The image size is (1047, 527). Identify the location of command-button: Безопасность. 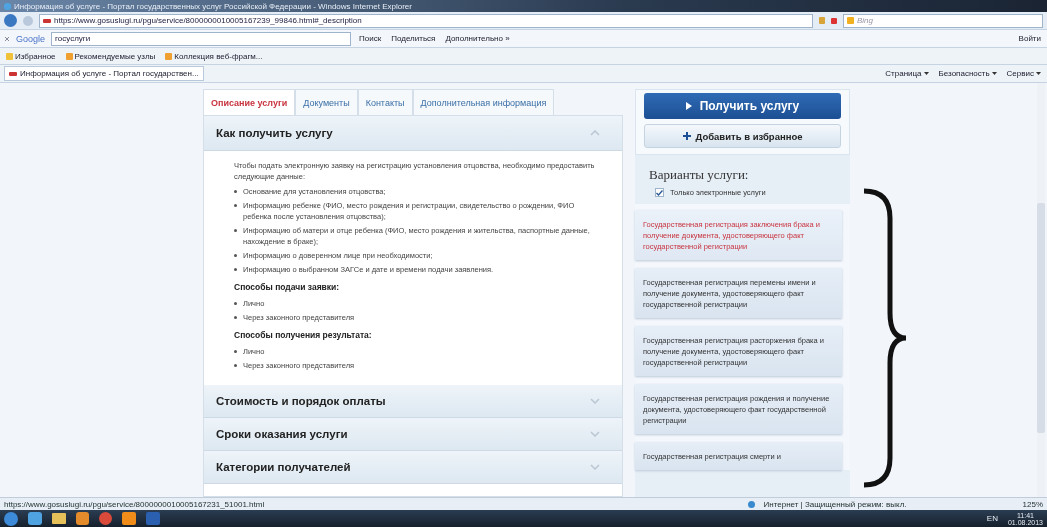
(967, 73).